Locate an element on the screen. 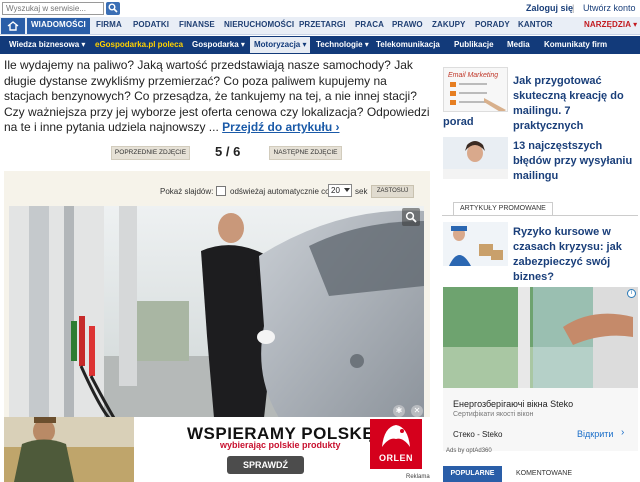 The image size is (640, 482). subnav-komunikaty: Komunikaty firm is located at coordinates (575, 44).